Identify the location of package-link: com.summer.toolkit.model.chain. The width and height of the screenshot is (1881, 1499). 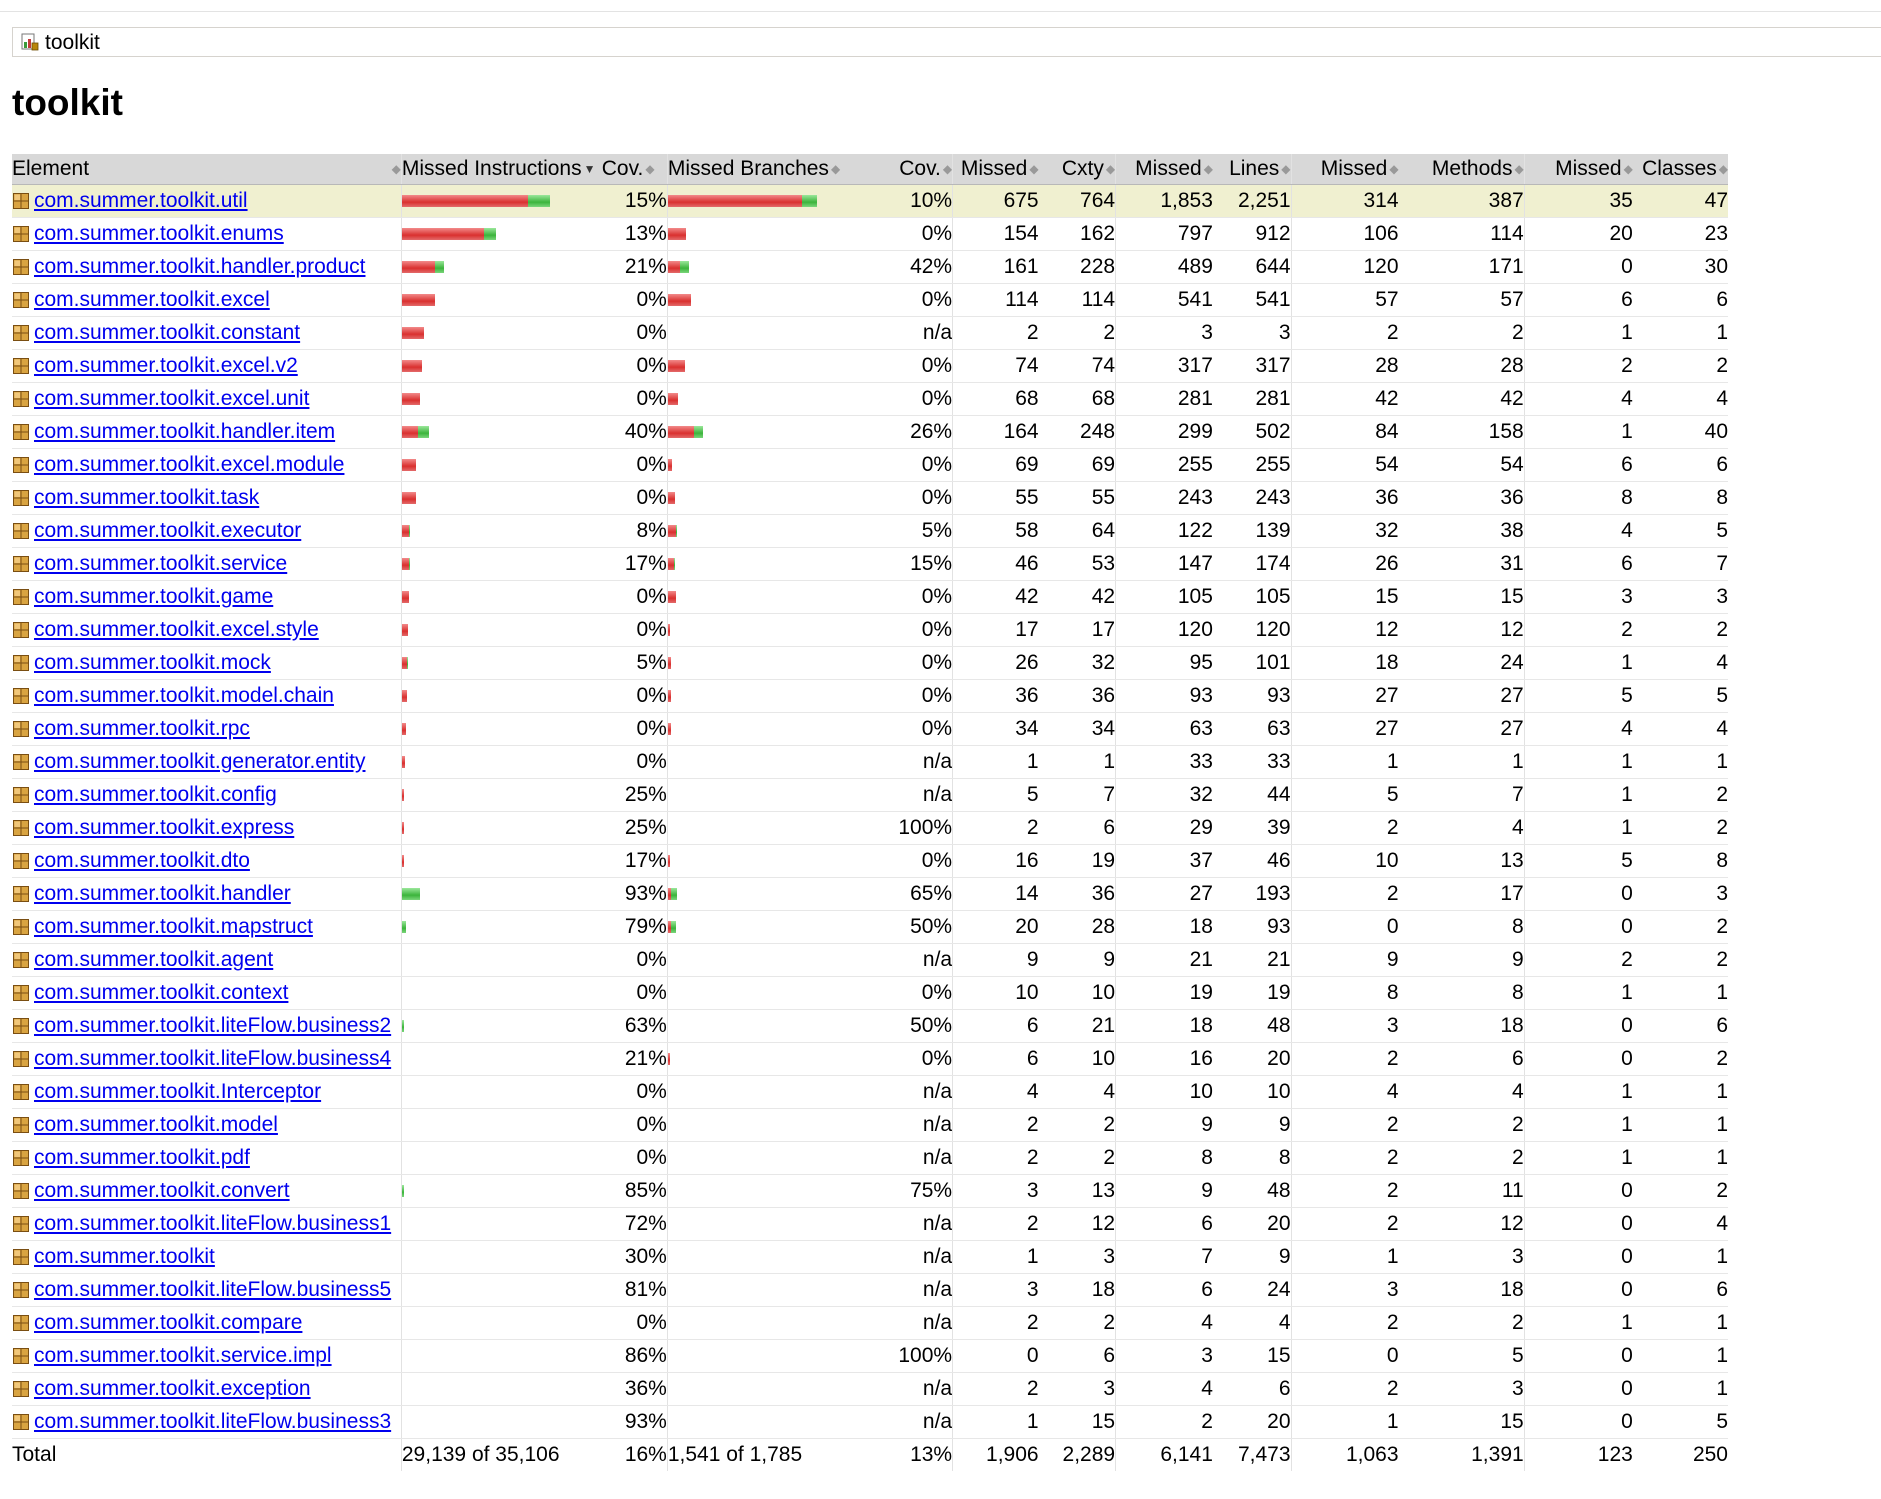
(184, 695).